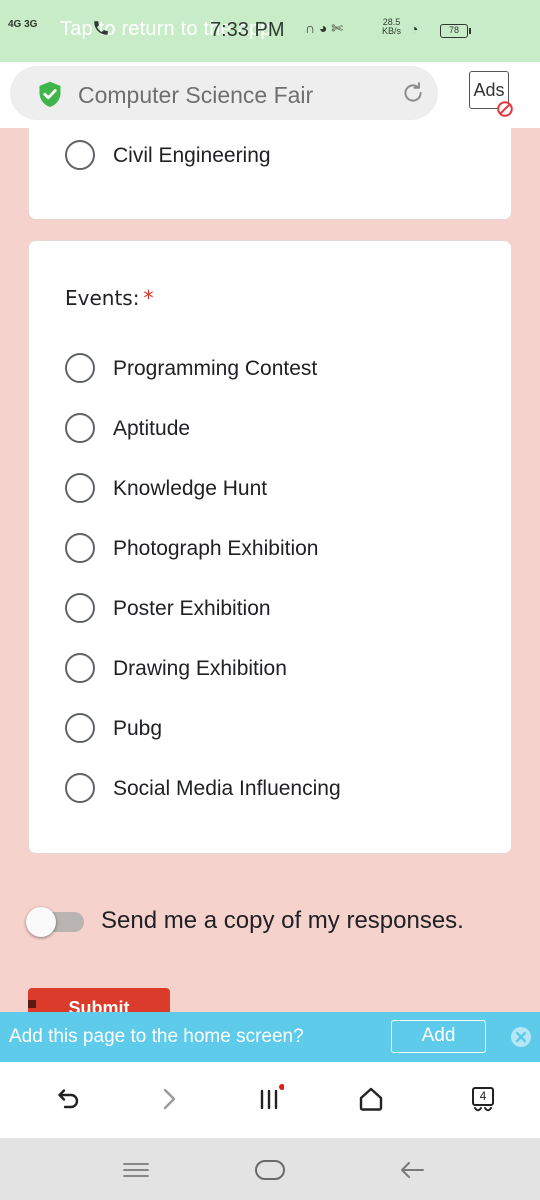 This screenshot has height=1200, width=540. What do you see at coordinates (32, 1004) in the screenshot?
I see `submit-mark` at bounding box center [32, 1004].